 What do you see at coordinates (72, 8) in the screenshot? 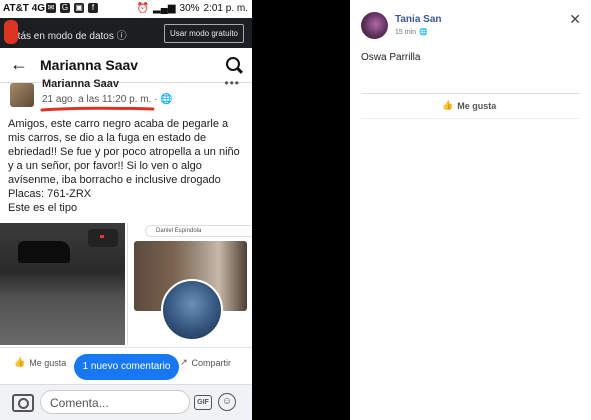
I see `notification-icons: ✉ G ▣ f` at bounding box center [72, 8].